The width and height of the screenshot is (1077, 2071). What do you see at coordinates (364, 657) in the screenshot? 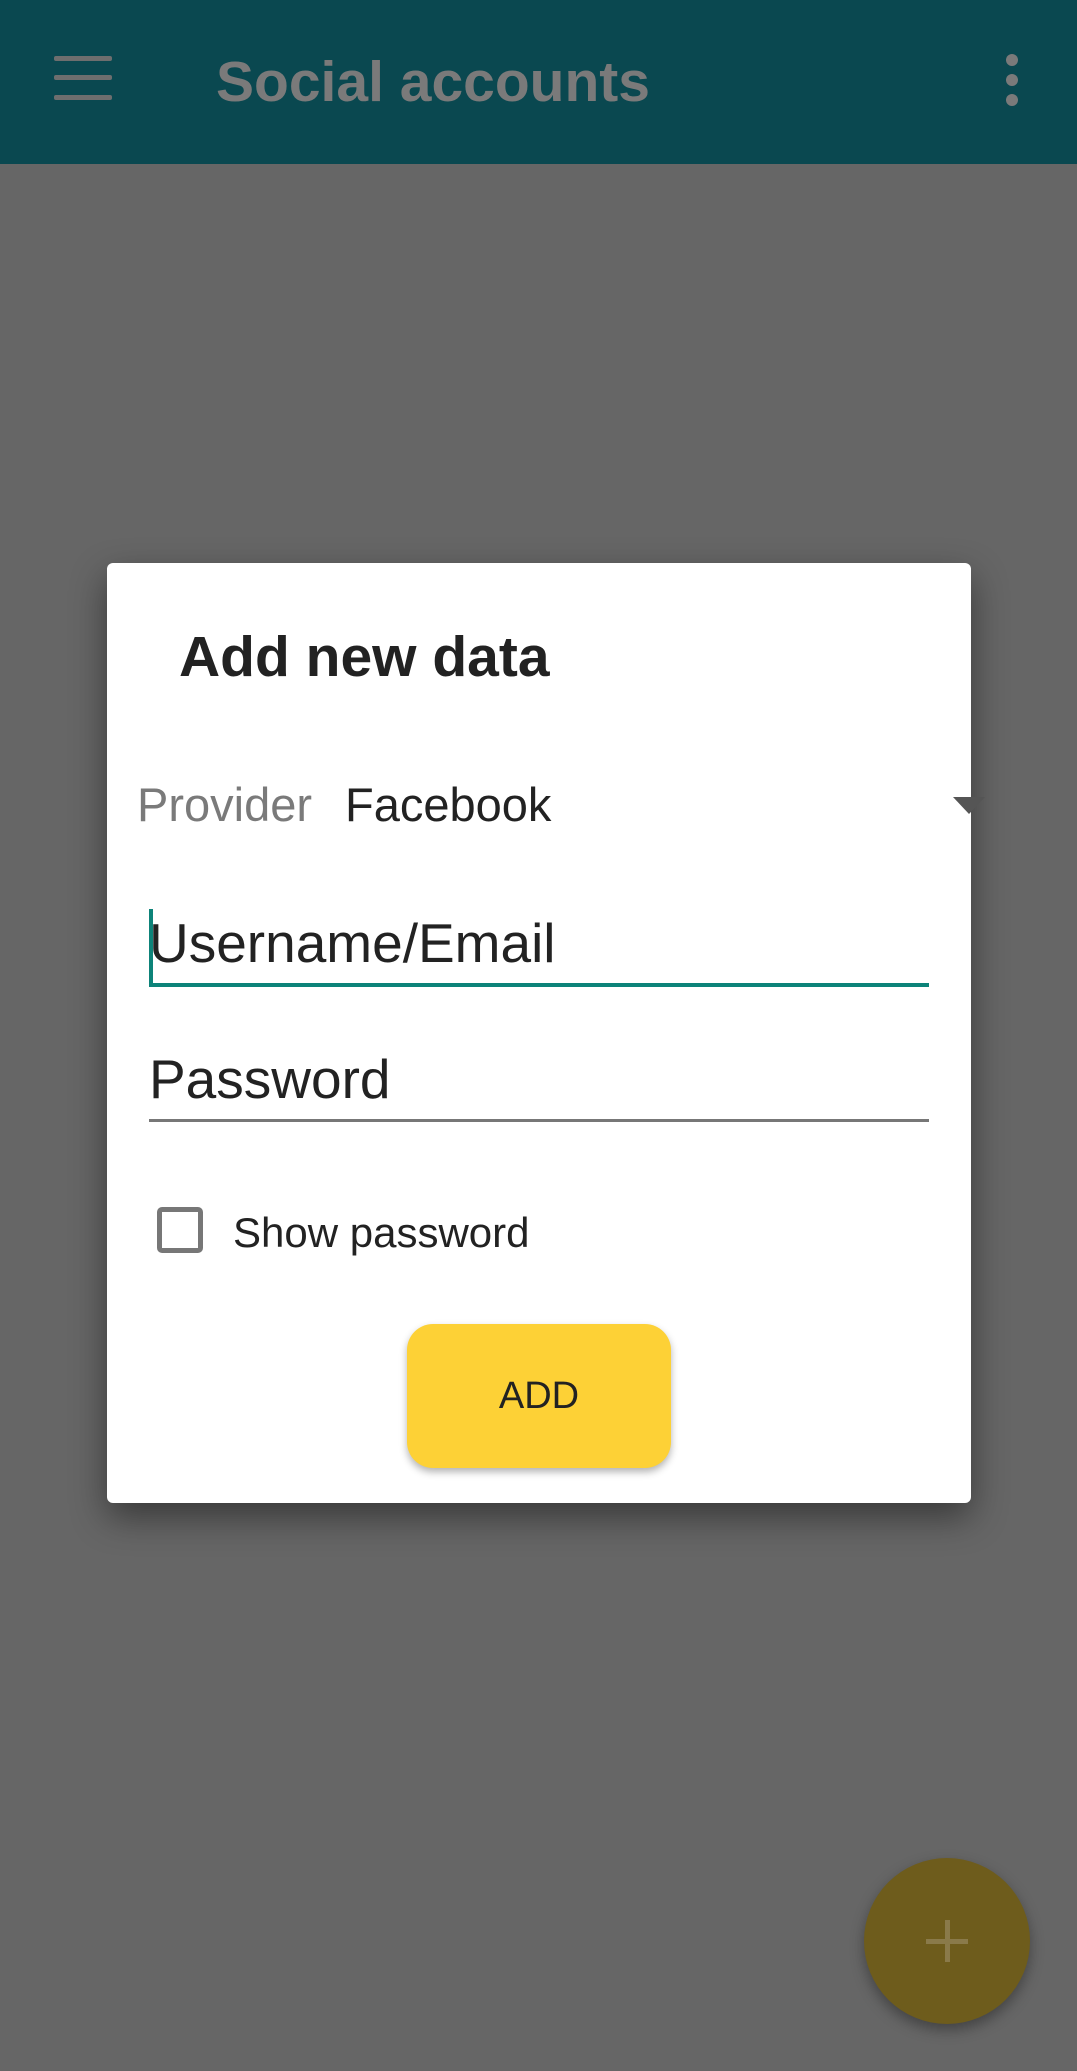
I see `dialog-title: Add new data` at bounding box center [364, 657].